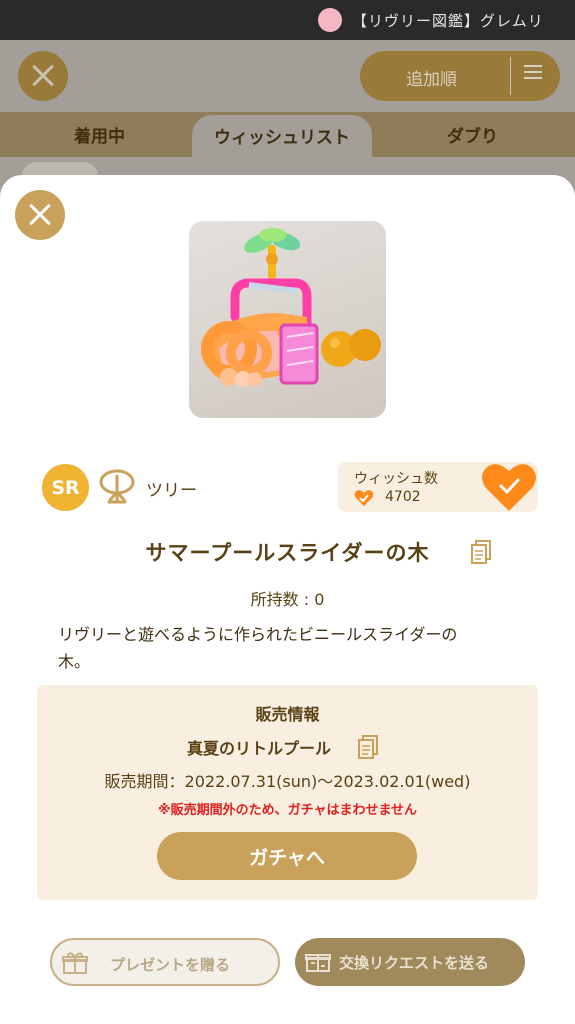  Describe the element at coordinates (287, 714) in the screenshot. I see `sale-info-title: 販売情報` at that location.